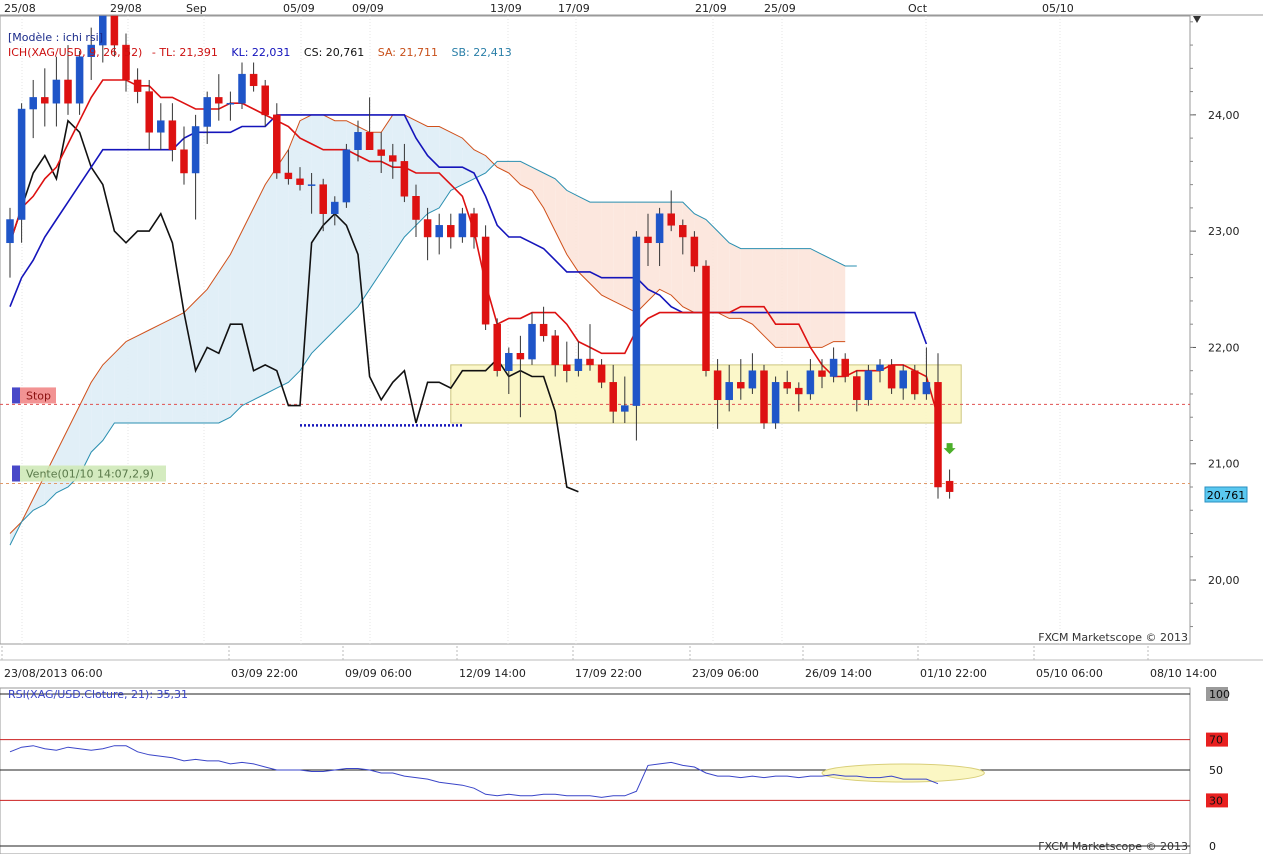 The image size is (1263, 858). What do you see at coordinates (264, 673) in the screenshot?
I see `bottom-date-label: 03/09 22:00` at bounding box center [264, 673].